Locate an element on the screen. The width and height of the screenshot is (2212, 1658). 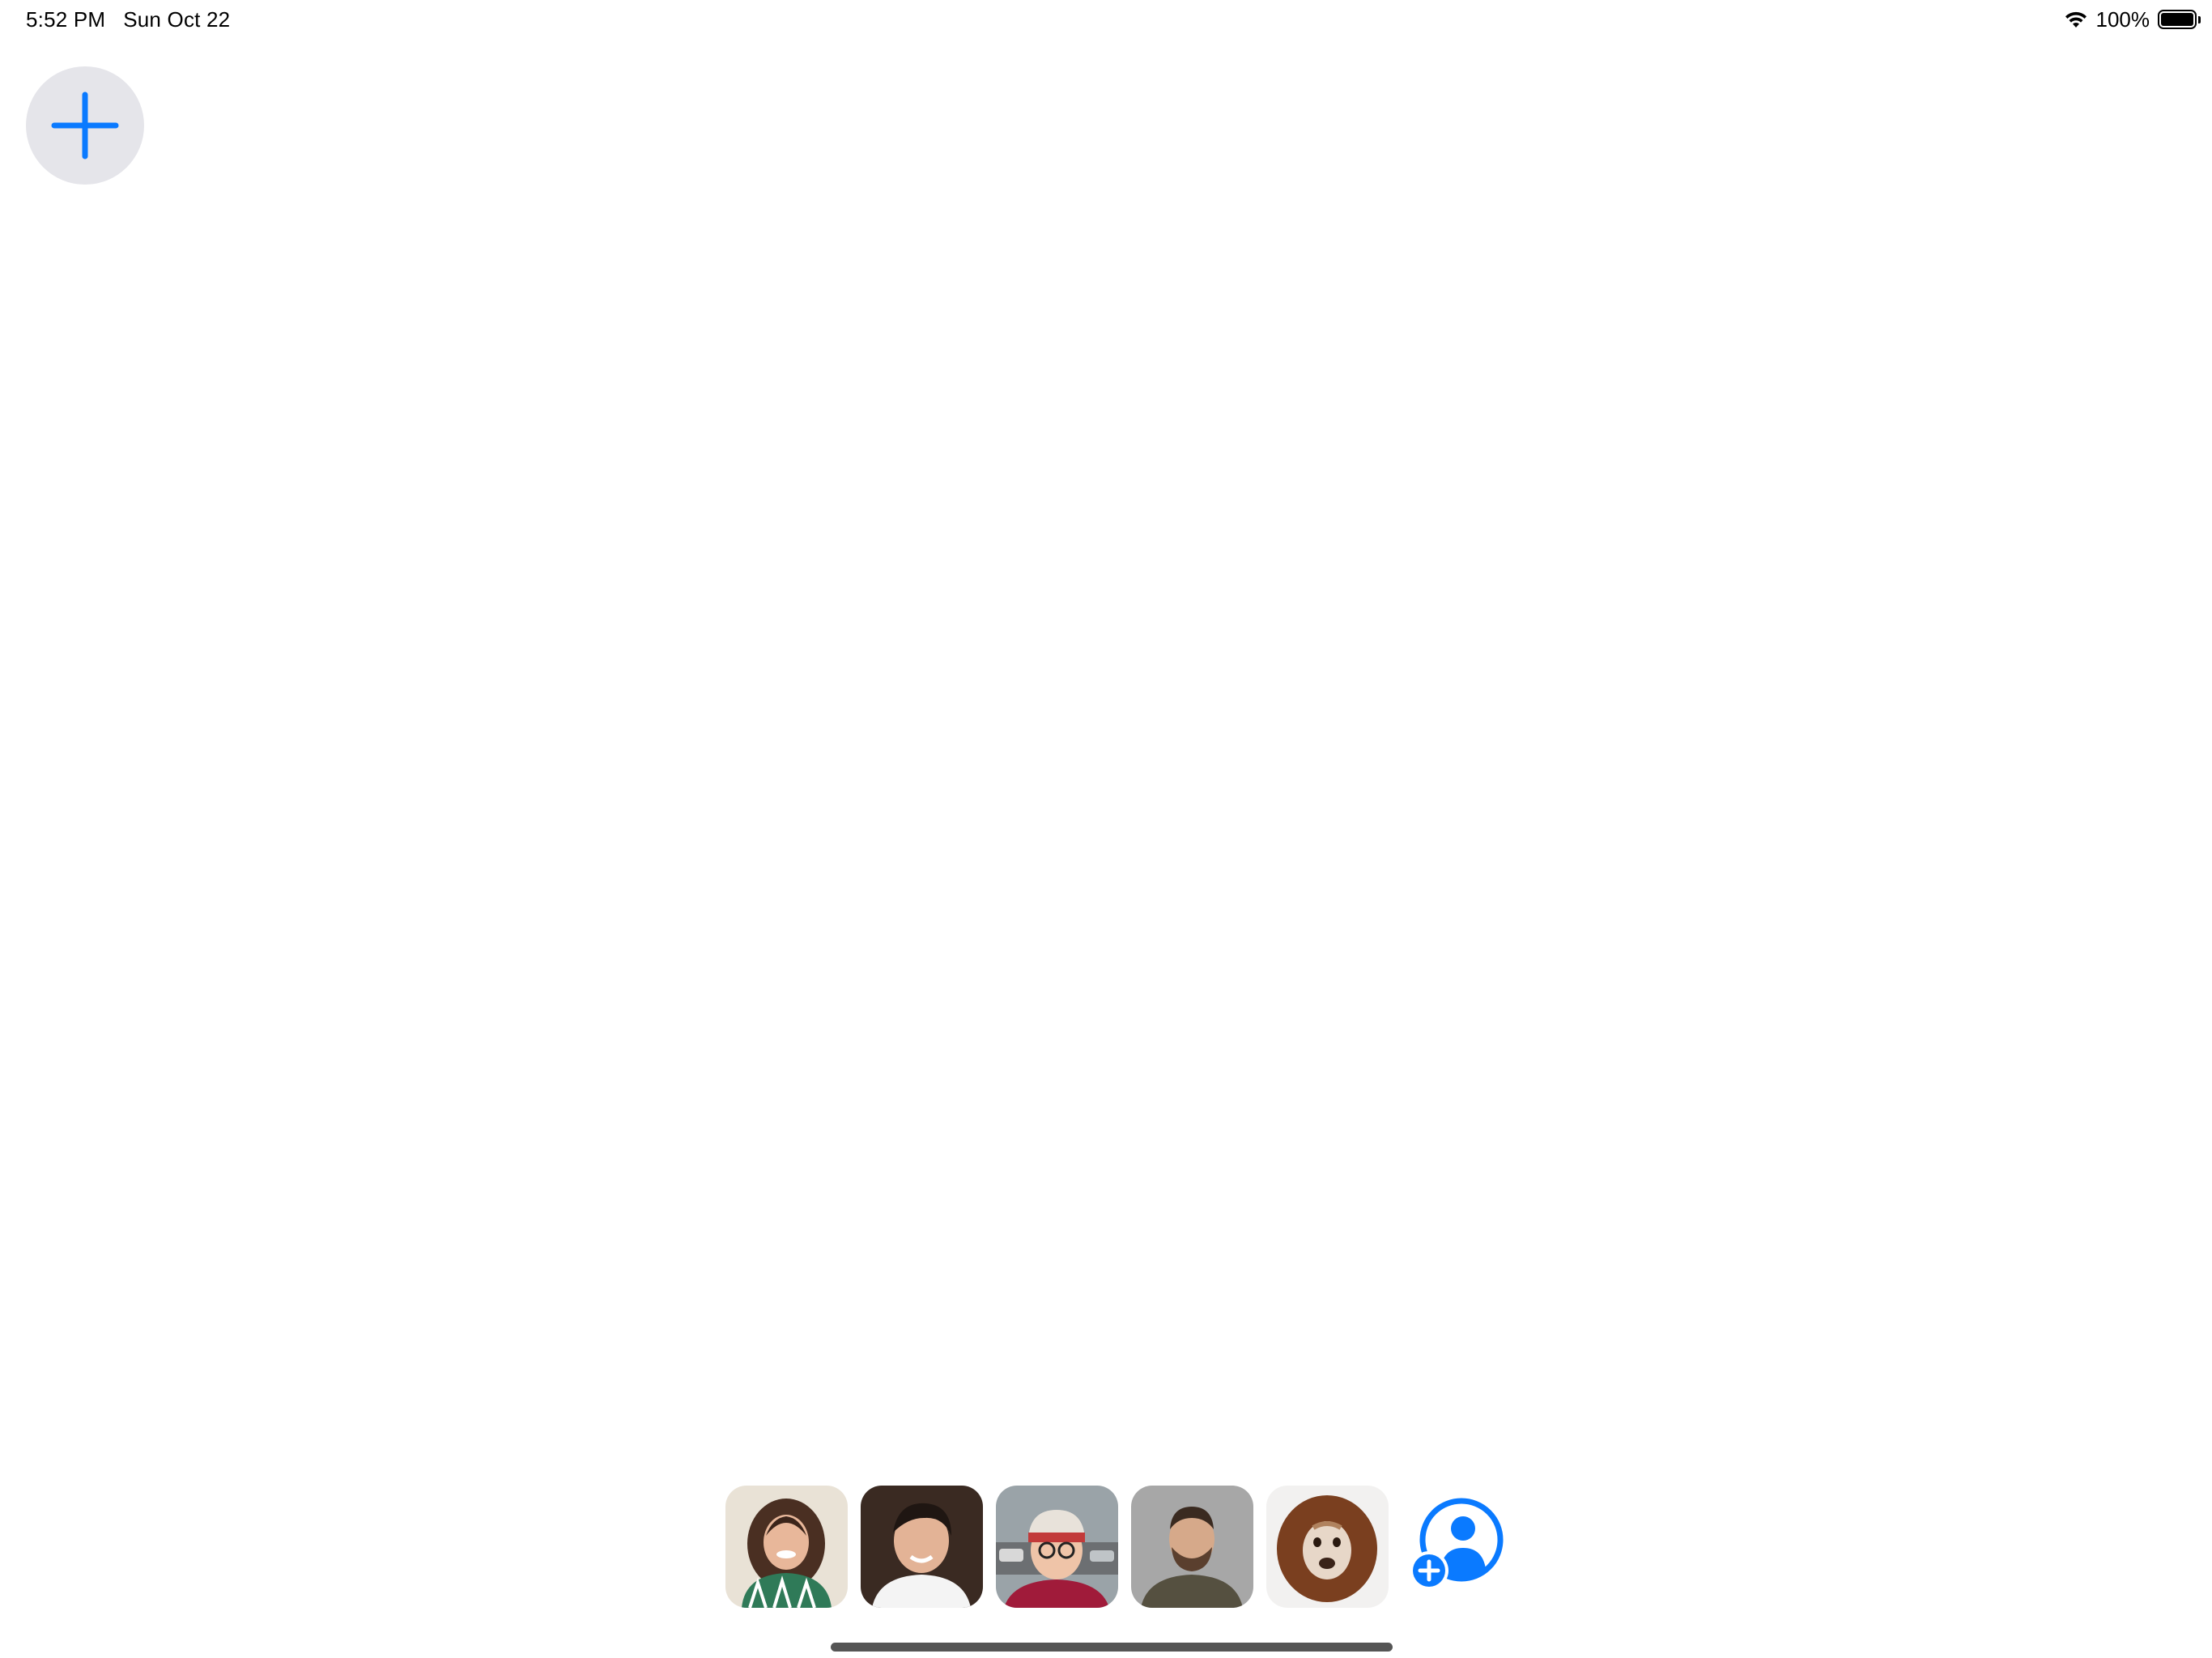
battery-body is located at coordinates (2178, 19).